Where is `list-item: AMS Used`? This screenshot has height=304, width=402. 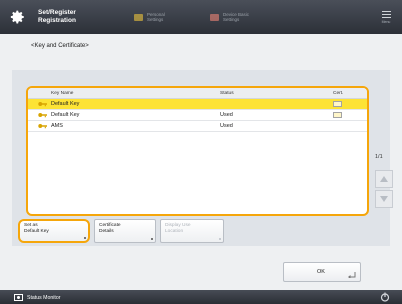 list-item: AMS Used is located at coordinates (197, 126).